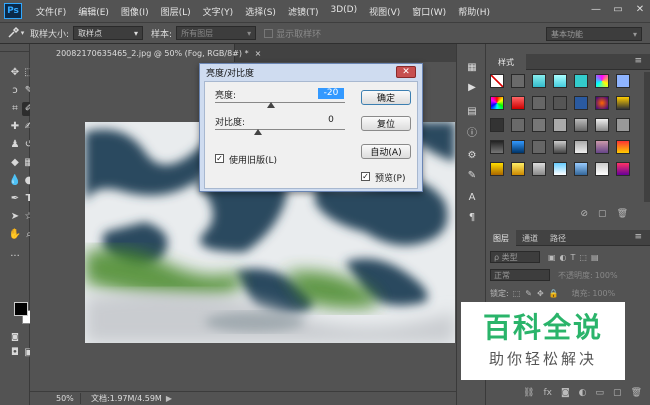 This screenshot has width=650, height=405. I want to click on sample-select: 所有图层 ▾, so click(216, 33).